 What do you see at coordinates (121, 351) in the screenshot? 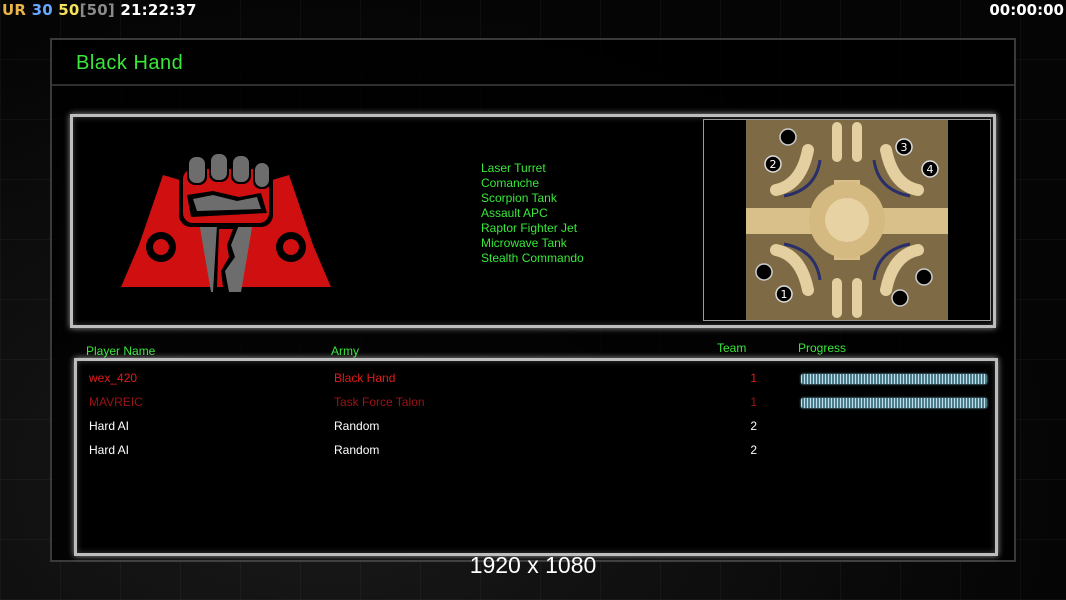
I see `header-player-name: Player Name` at bounding box center [121, 351].